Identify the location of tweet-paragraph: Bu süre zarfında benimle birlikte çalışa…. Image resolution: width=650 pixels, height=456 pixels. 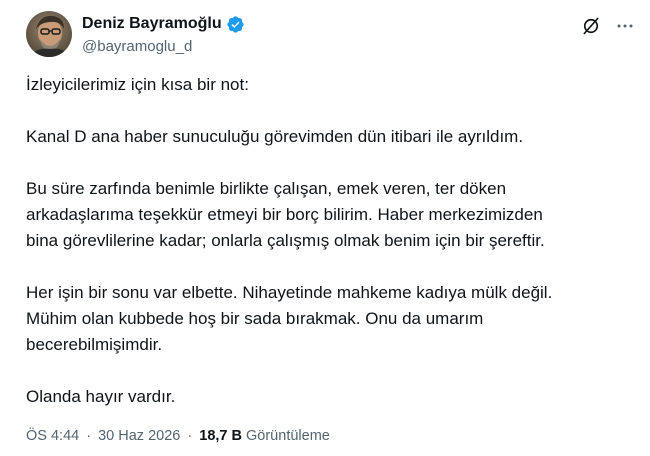
(285, 214).